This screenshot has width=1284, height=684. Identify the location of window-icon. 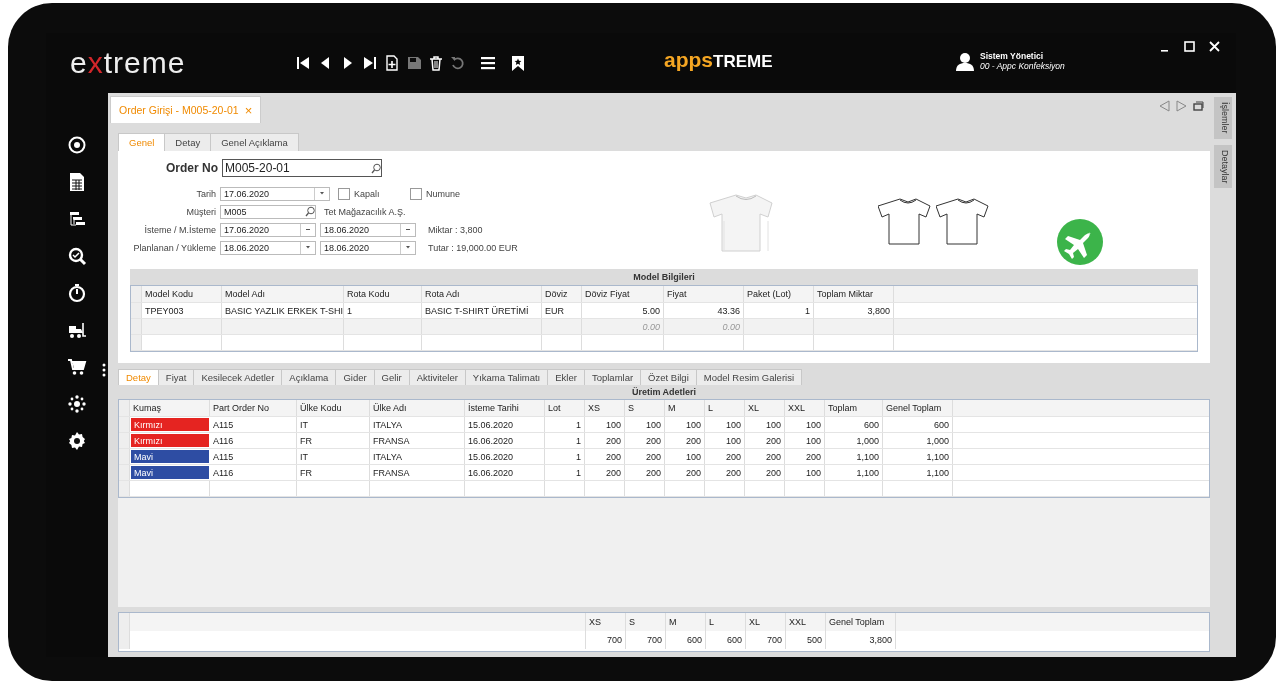
(1198, 106).